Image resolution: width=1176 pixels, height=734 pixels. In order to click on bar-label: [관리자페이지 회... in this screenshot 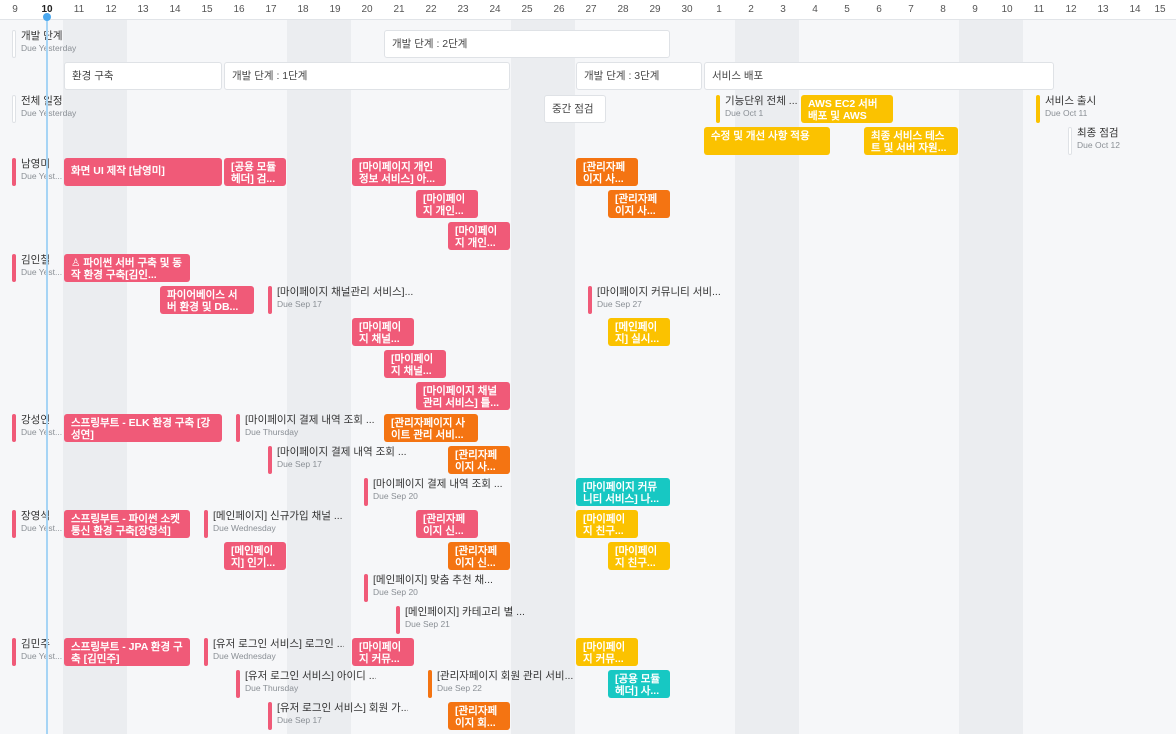, I will do `click(476, 717)`.